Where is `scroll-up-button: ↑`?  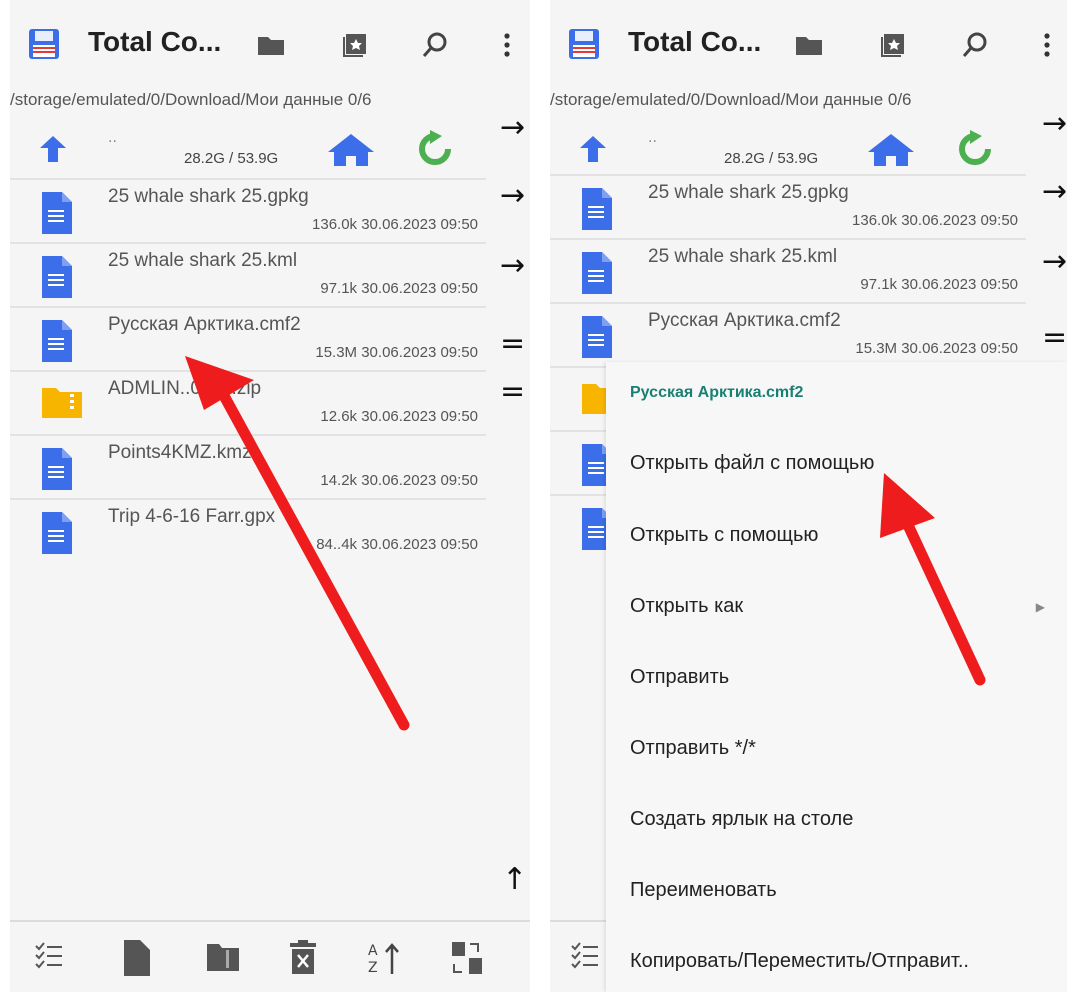
scroll-up-button: ↑ is located at coordinates (514, 879).